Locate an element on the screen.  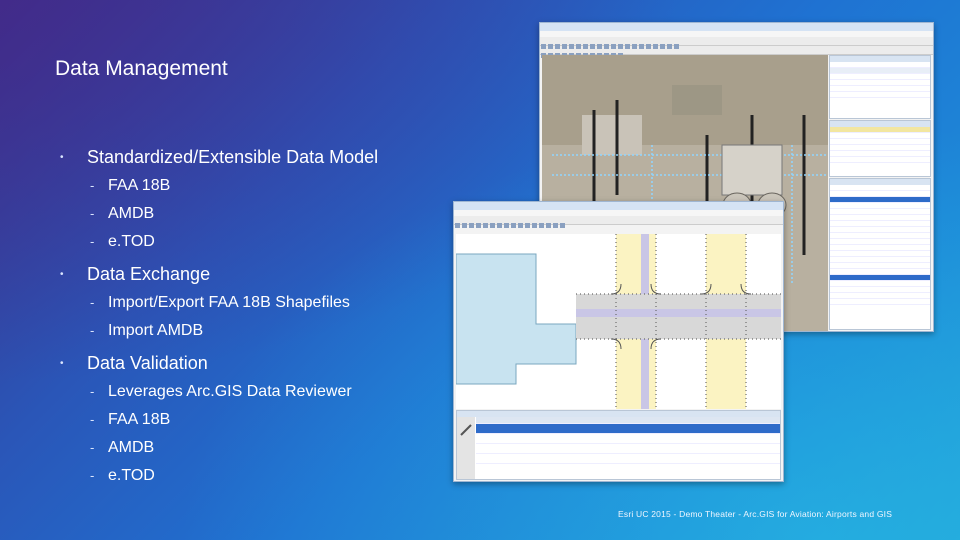
sub-bullet: - Import AMDB is located at coordinates (260, 331).